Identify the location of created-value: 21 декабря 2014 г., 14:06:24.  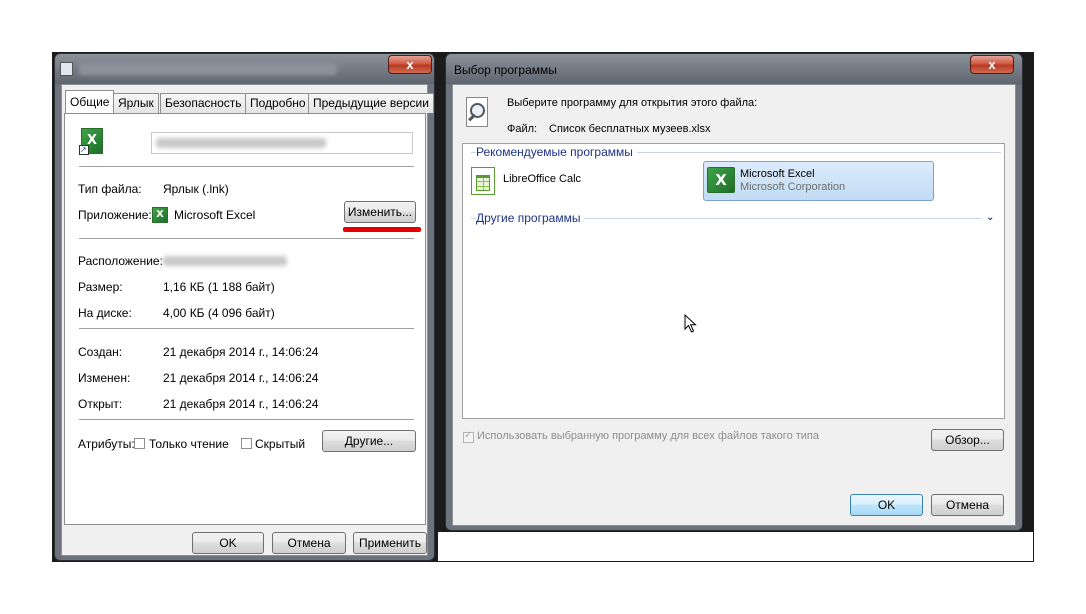
(241, 352).